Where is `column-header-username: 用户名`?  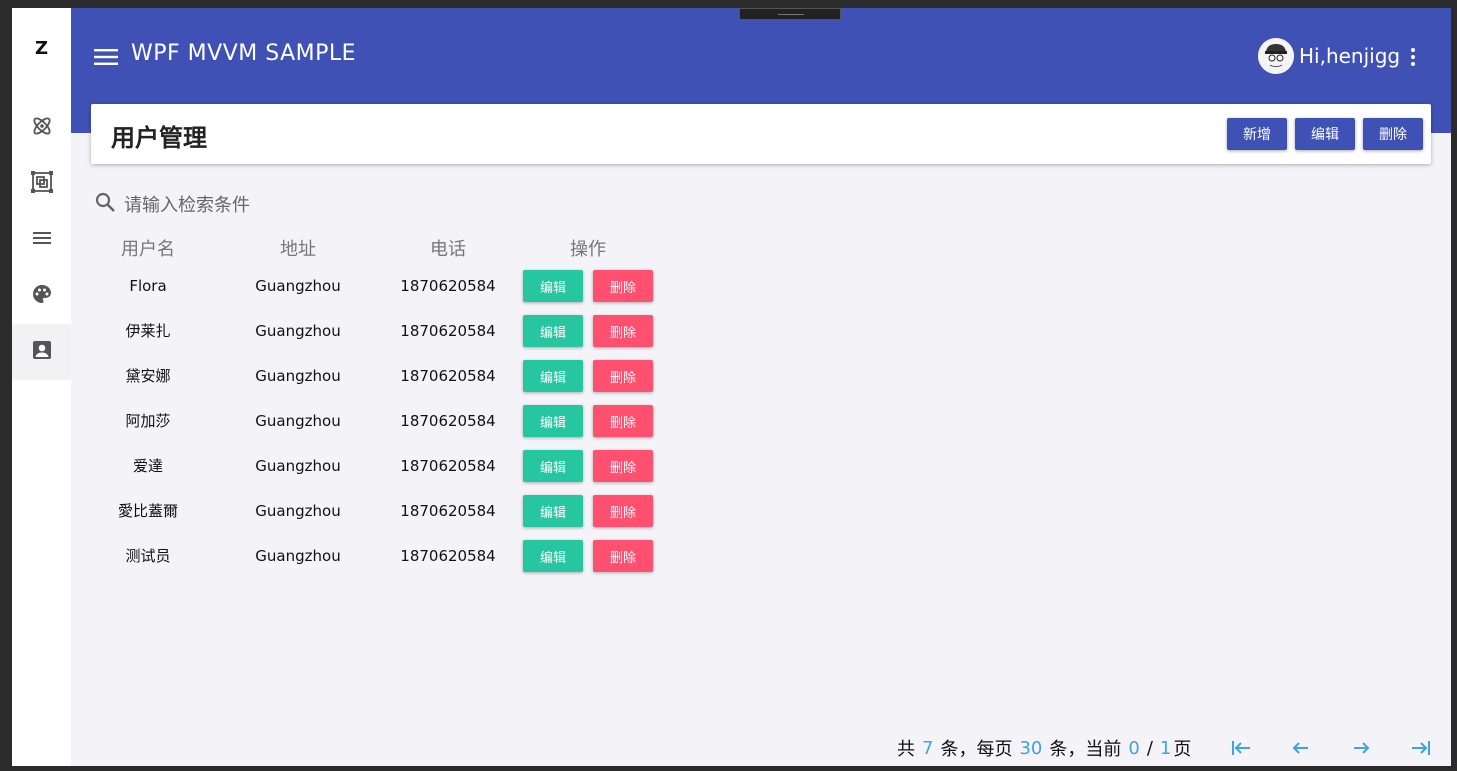 column-header-username: 用户名 is located at coordinates (148, 249).